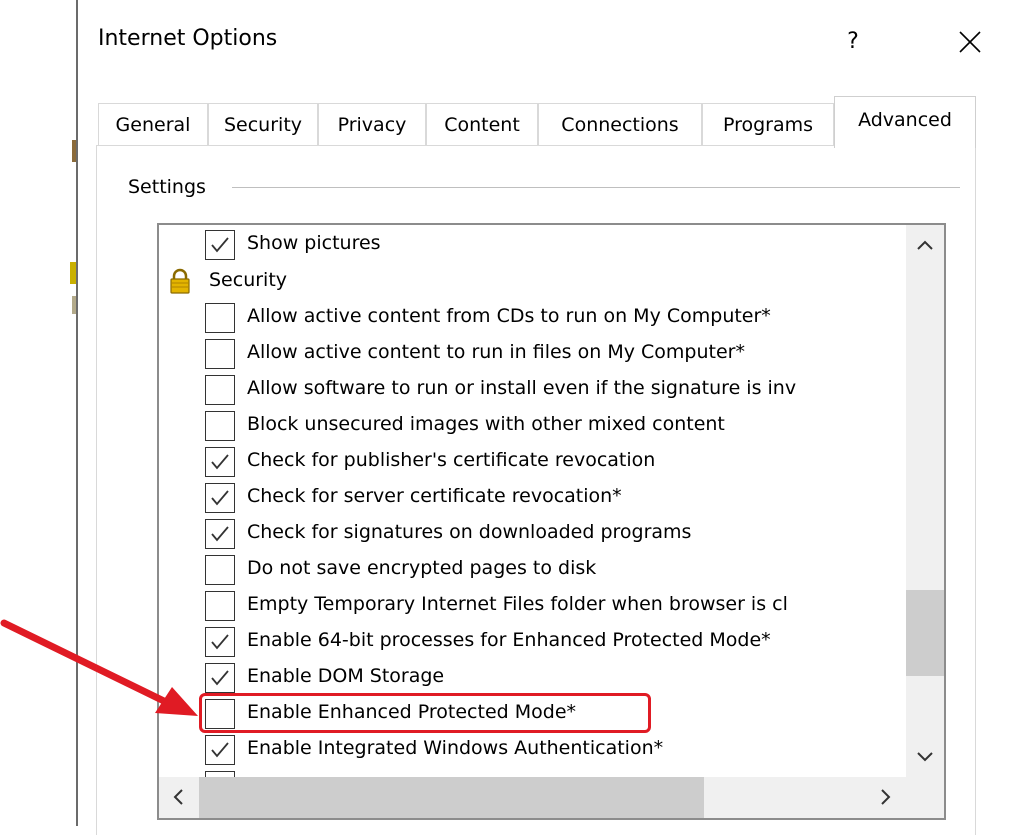 The image size is (1010, 835). What do you see at coordinates (533, 678) in the screenshot?
I see `setting-item: Enable DOM Storage` at bounding box center [533, 678].